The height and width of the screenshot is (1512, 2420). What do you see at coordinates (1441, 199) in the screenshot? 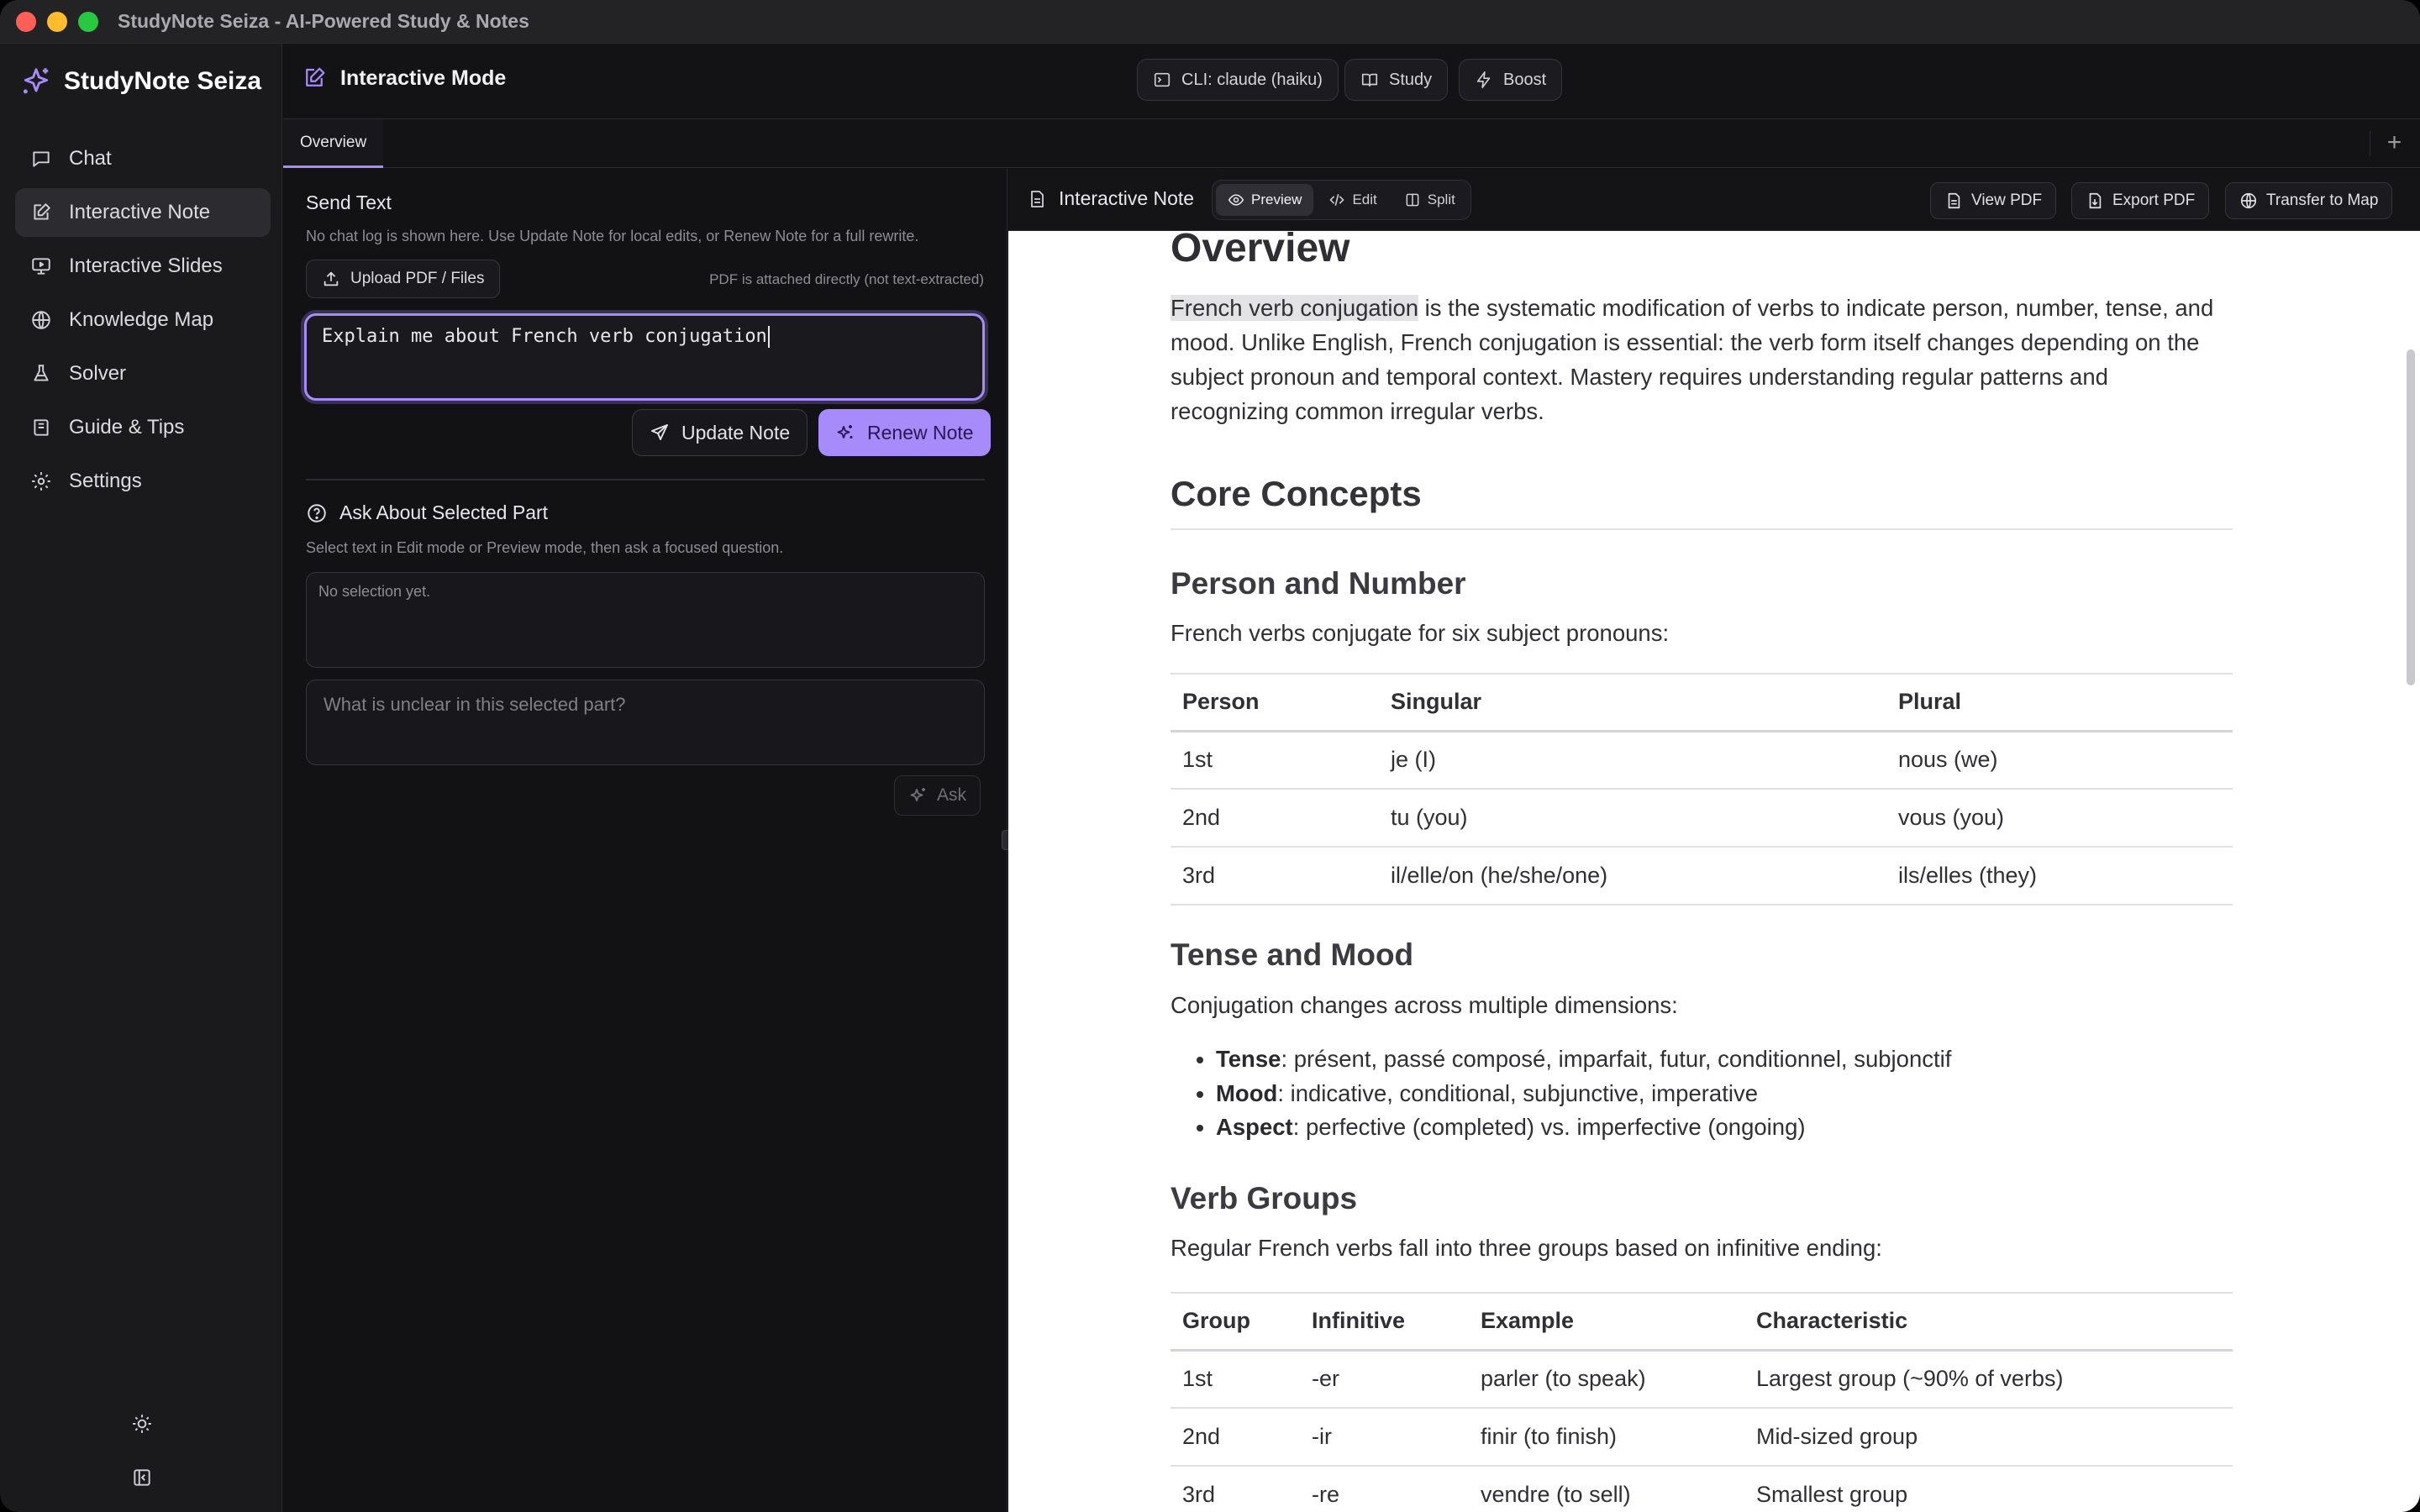
I see `split-mode-label: Split` at bounding box center [1441, 199].